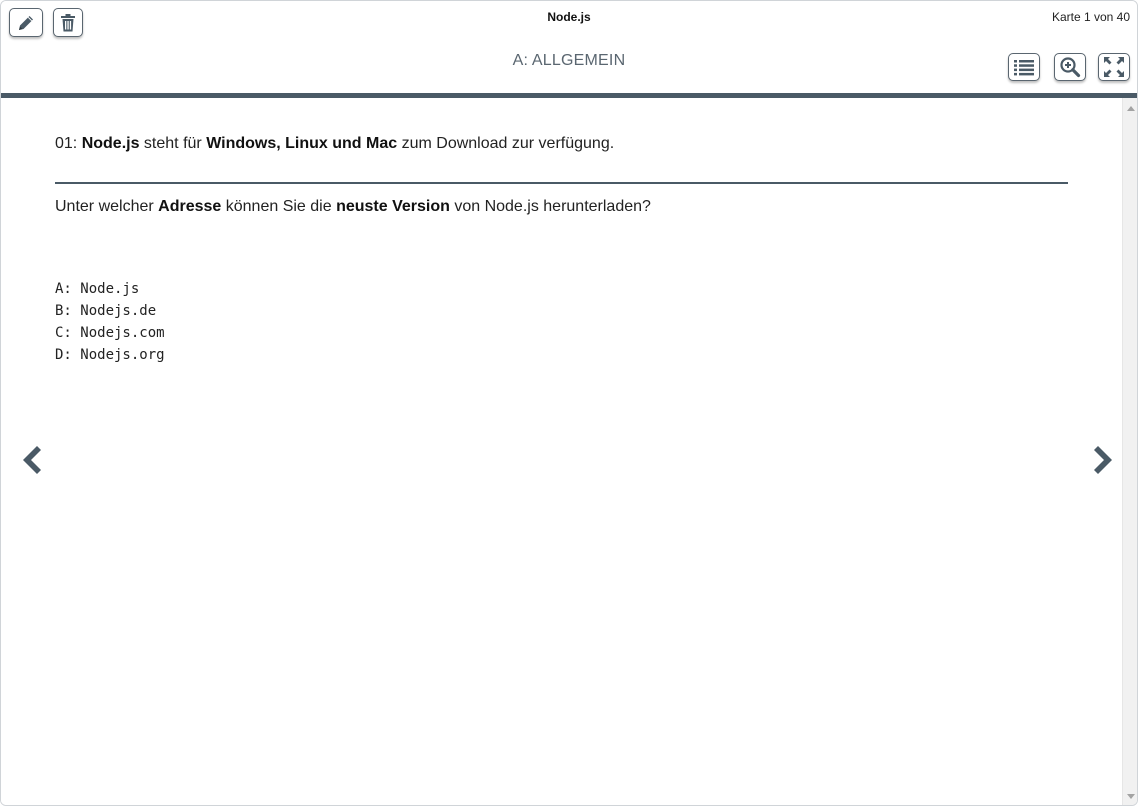  I want to click on chevron-left-icon, so click(32, 460).